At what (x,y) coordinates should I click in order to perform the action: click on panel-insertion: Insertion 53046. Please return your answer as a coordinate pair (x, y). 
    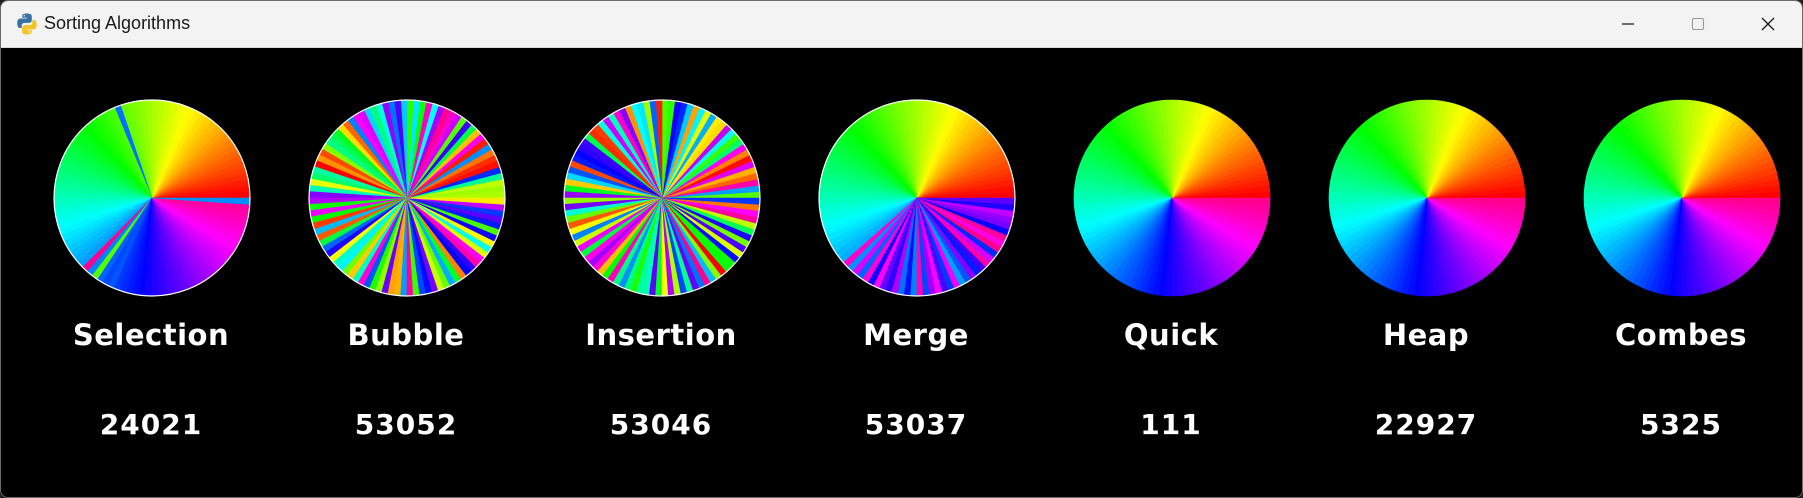
    Looking at the image, I should click on (661, 272).